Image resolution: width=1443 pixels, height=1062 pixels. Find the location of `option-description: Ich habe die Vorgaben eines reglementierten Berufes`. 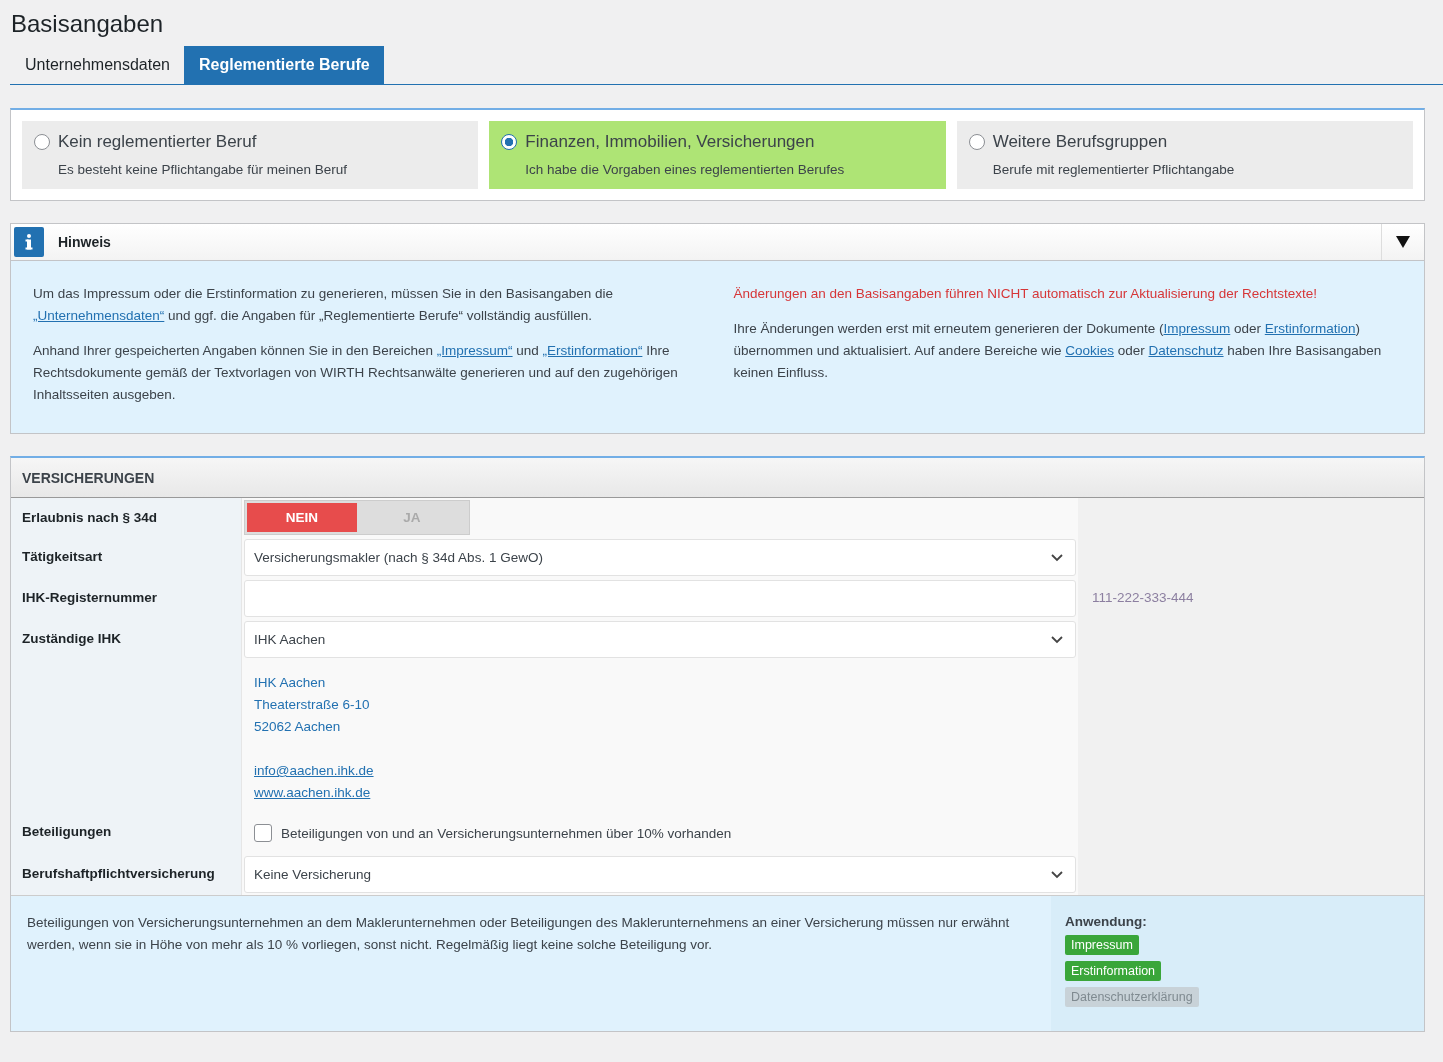

option-description: Ich habe die Vorgaben eines reglementierten Berufes is located at coordinates (685, 169).